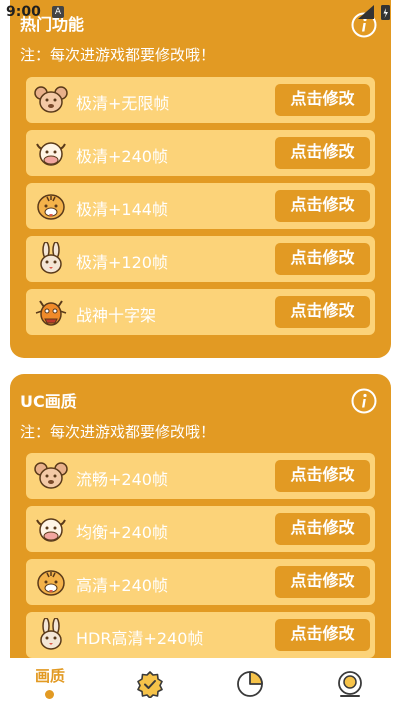 This screenshot has width=400, height=711. Describe the element at coordinates (374, 12) in the screenshot. I see `signal-battery-icon` at that location.